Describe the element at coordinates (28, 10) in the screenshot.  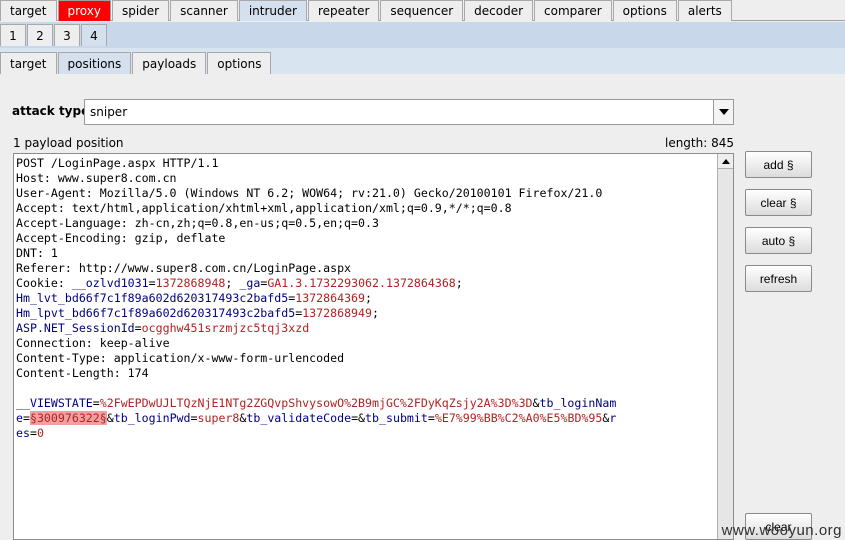
I see `tab-target: target` at that location.